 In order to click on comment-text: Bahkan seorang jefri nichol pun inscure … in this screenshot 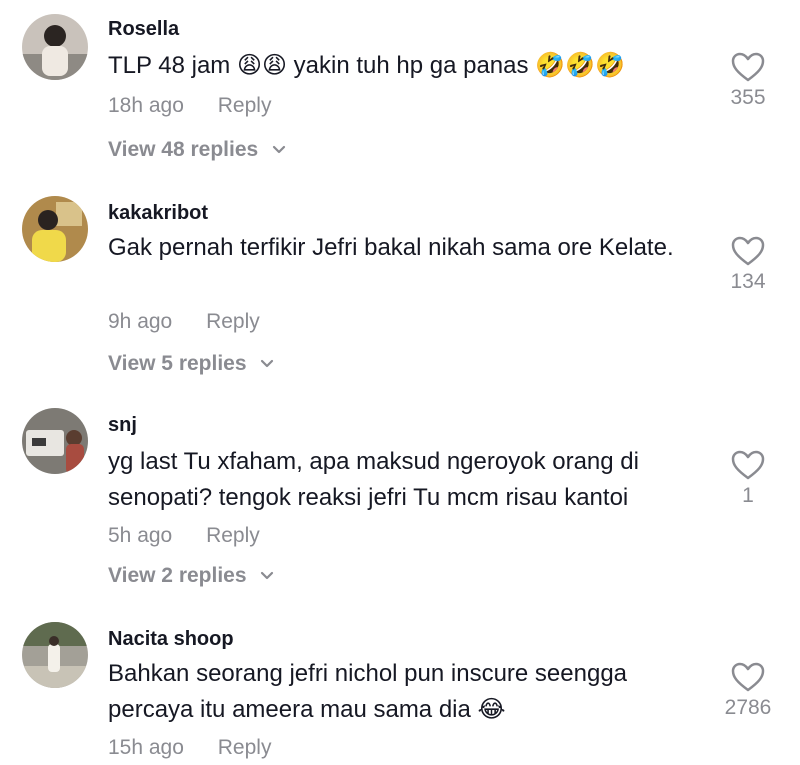, I will do `click(368, 691)`.